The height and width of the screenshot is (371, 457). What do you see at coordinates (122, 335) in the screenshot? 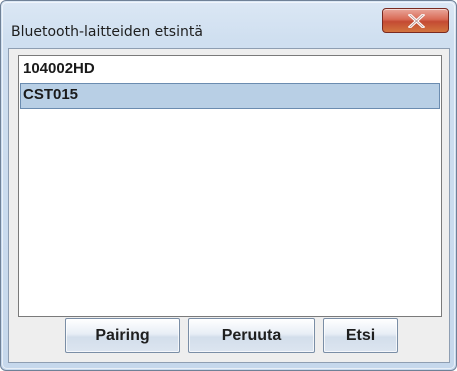
I see `pairing-button: Pairing` at bounding box center [122, 335].